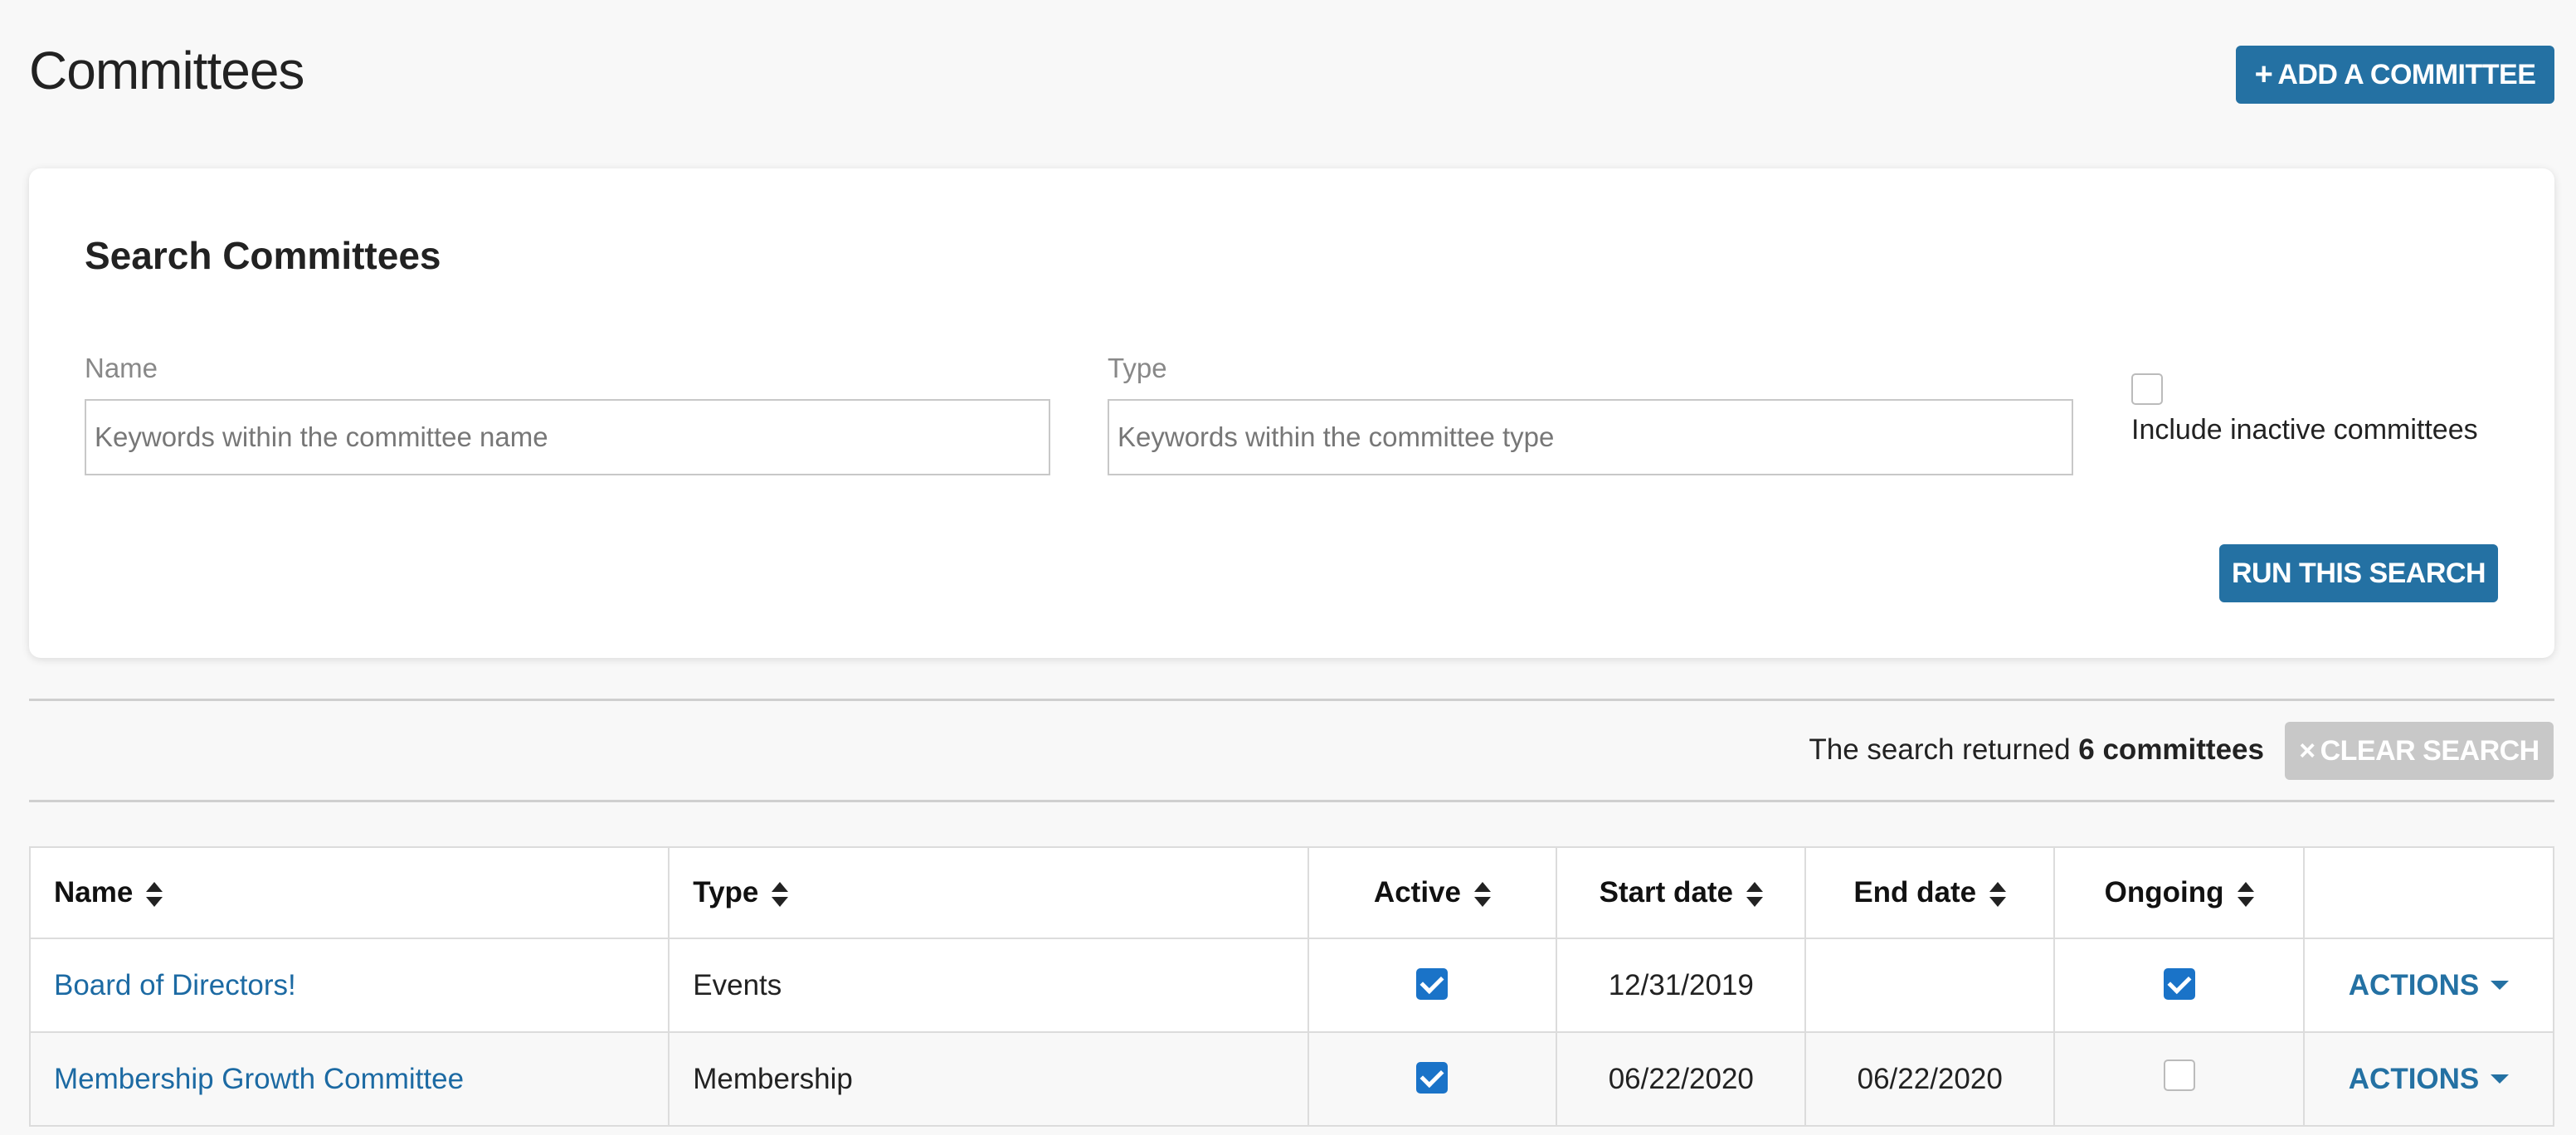  Describe the element at coordinates (2428, 893) in the screenshot. I see `column-header-actions` at that location.